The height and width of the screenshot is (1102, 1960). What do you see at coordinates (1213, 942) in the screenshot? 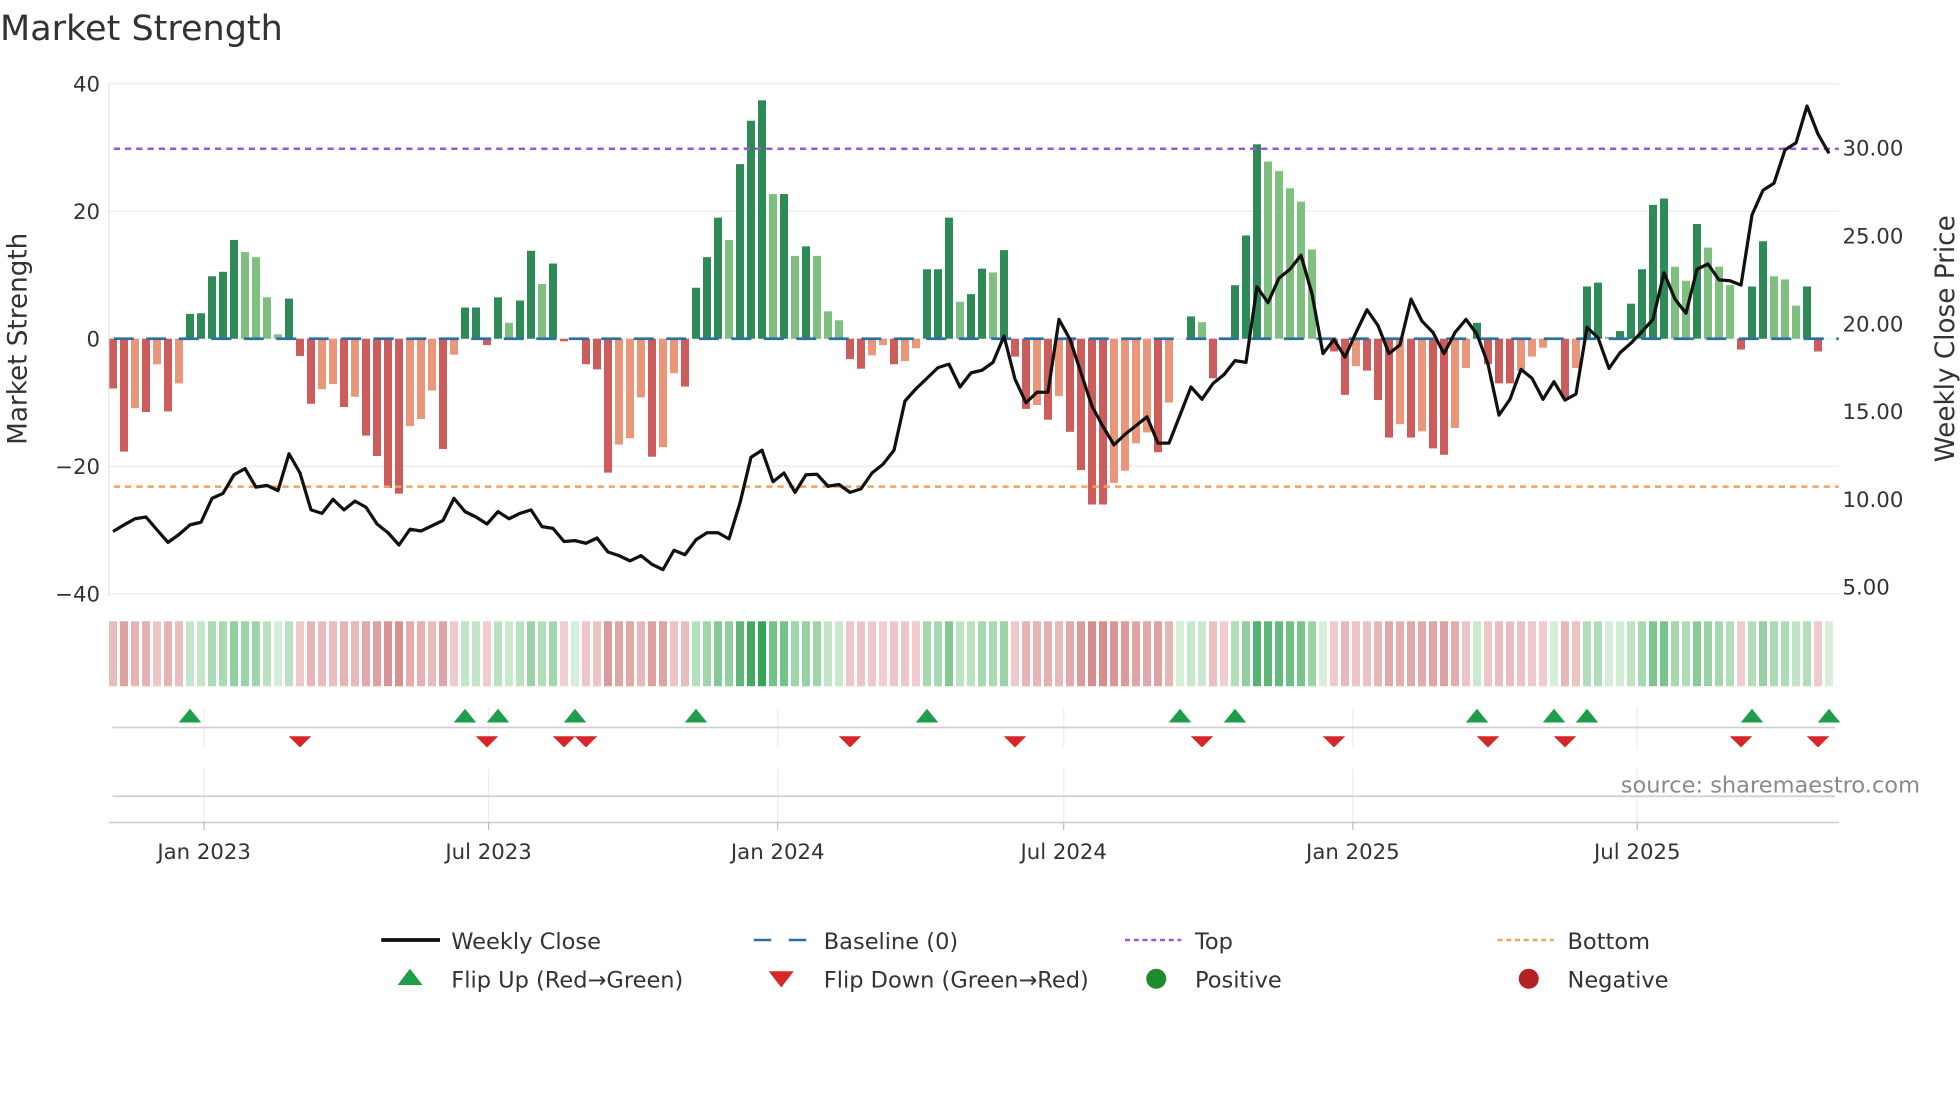
I see `legend-label-top: Top` at bounding box center [1213, 942].